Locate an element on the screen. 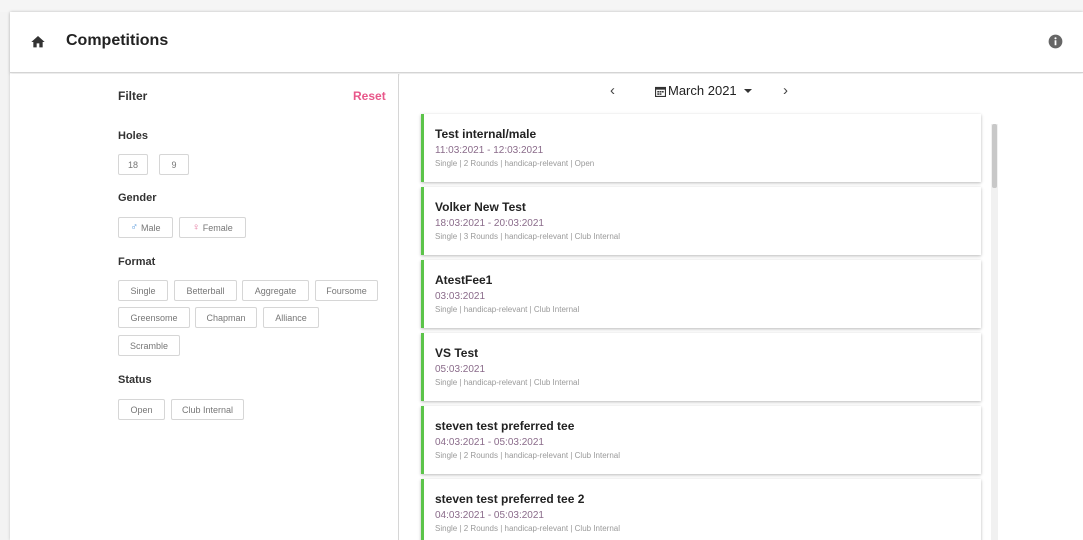 The width and height of the screenshot is (1083, 540). competition-title: Volker New Test is located at coordinates (480, 207).